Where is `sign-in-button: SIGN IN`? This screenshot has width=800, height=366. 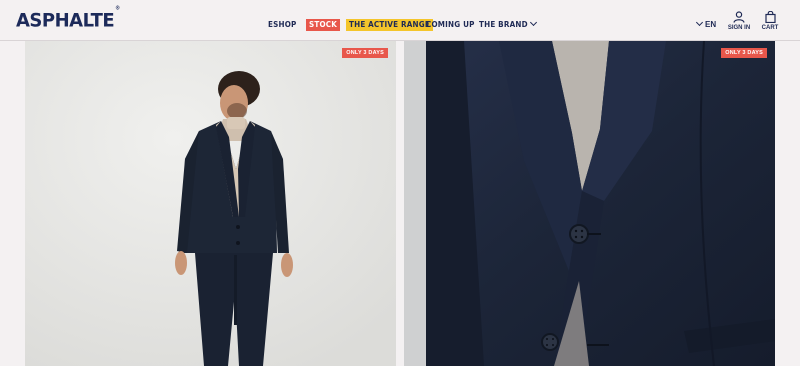
sign-in-button: SIGN IN is located at coordinates (739, 21).